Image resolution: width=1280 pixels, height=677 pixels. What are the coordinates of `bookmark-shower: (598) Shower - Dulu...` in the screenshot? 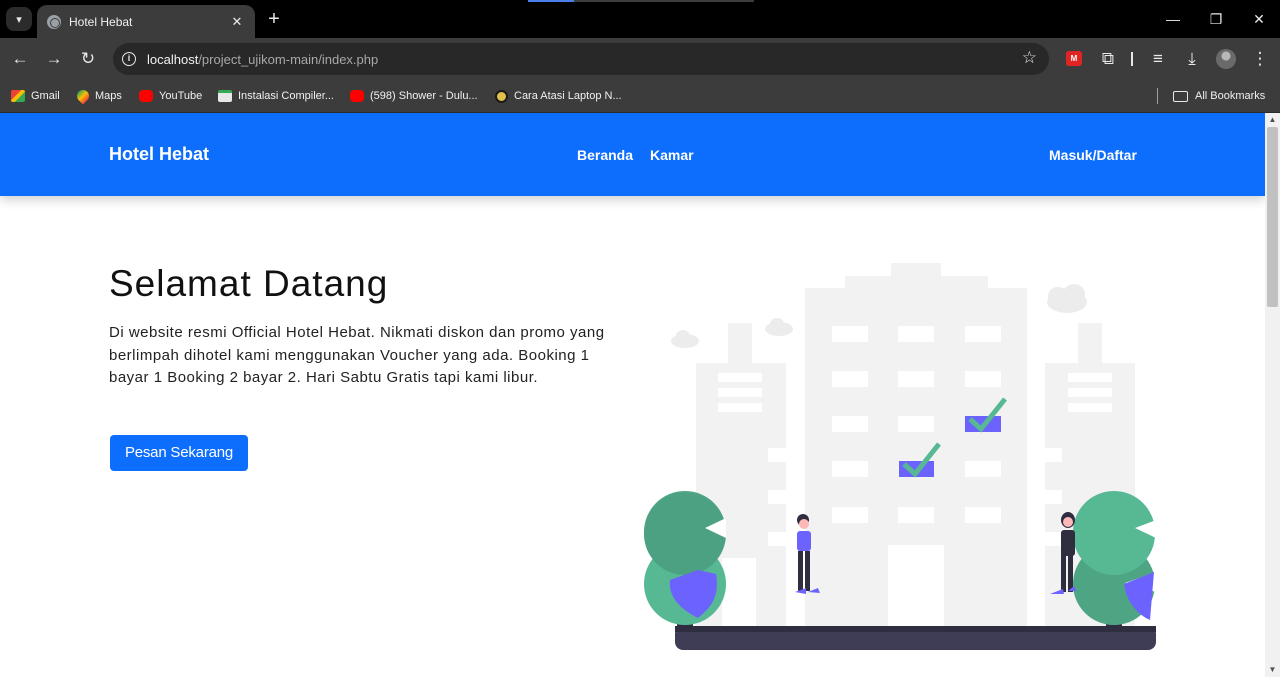 It's located at (414, 96).